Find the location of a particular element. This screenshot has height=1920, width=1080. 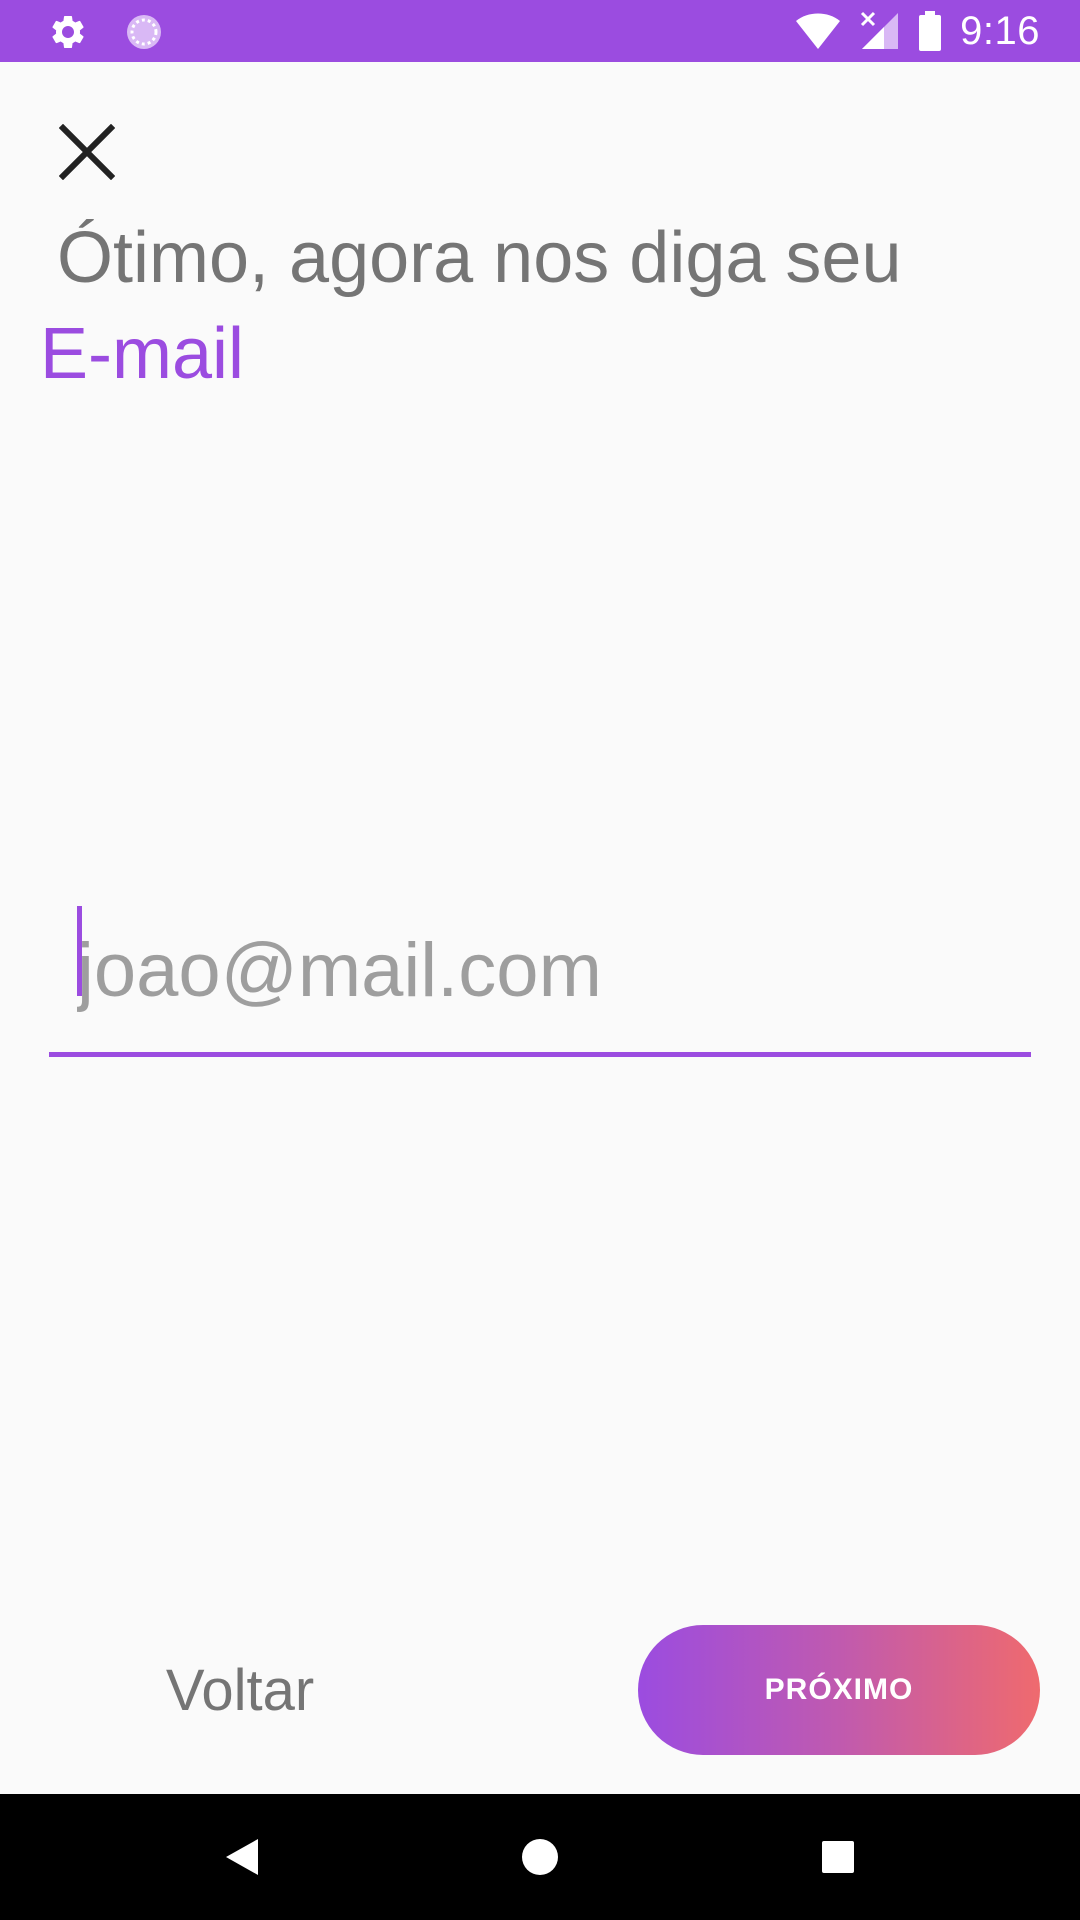

nav-back-button is located at coordinates (242, 1857).